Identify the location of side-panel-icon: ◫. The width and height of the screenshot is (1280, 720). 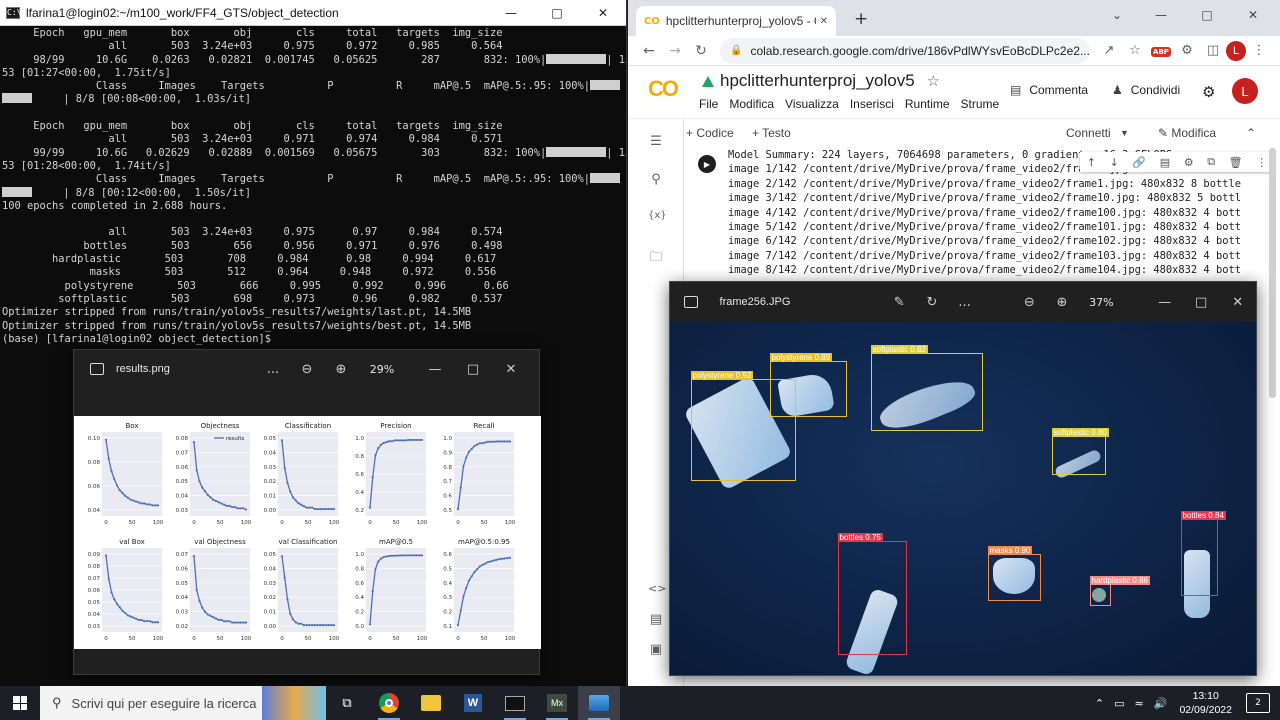
(1213, 50).